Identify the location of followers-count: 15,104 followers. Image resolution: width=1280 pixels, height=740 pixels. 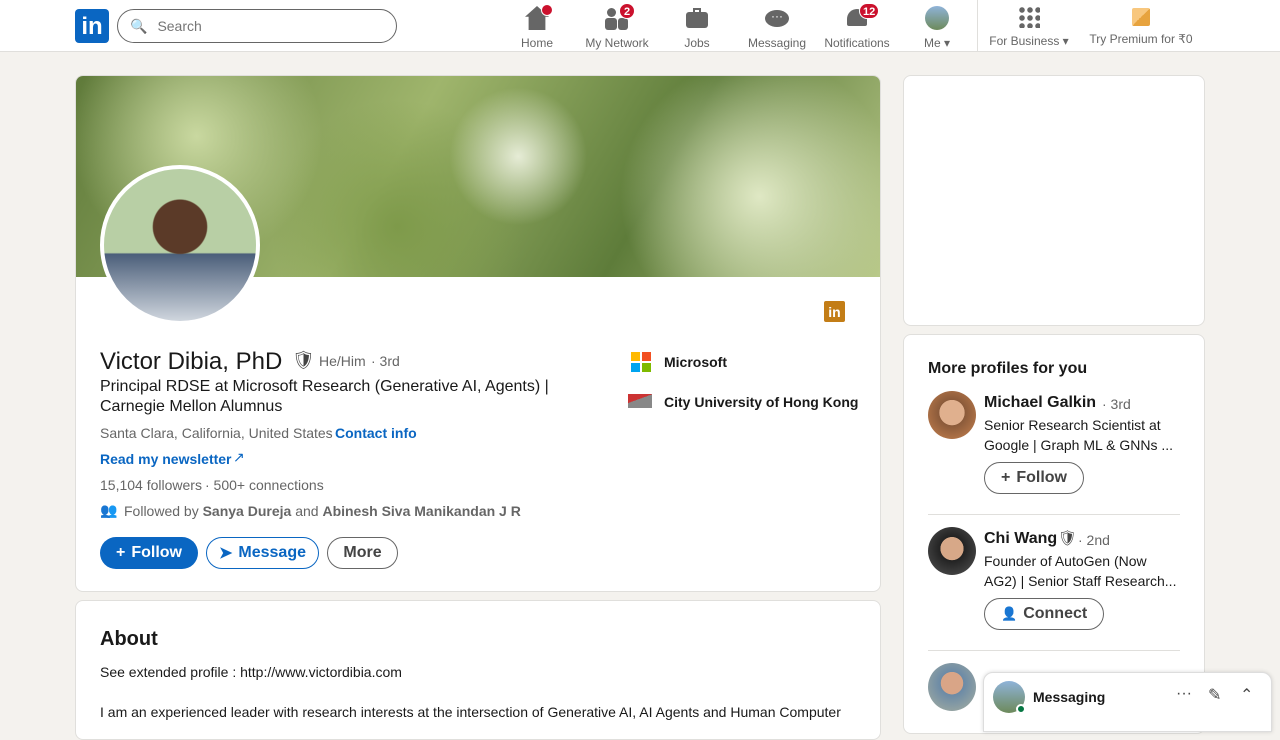
(151, 485).